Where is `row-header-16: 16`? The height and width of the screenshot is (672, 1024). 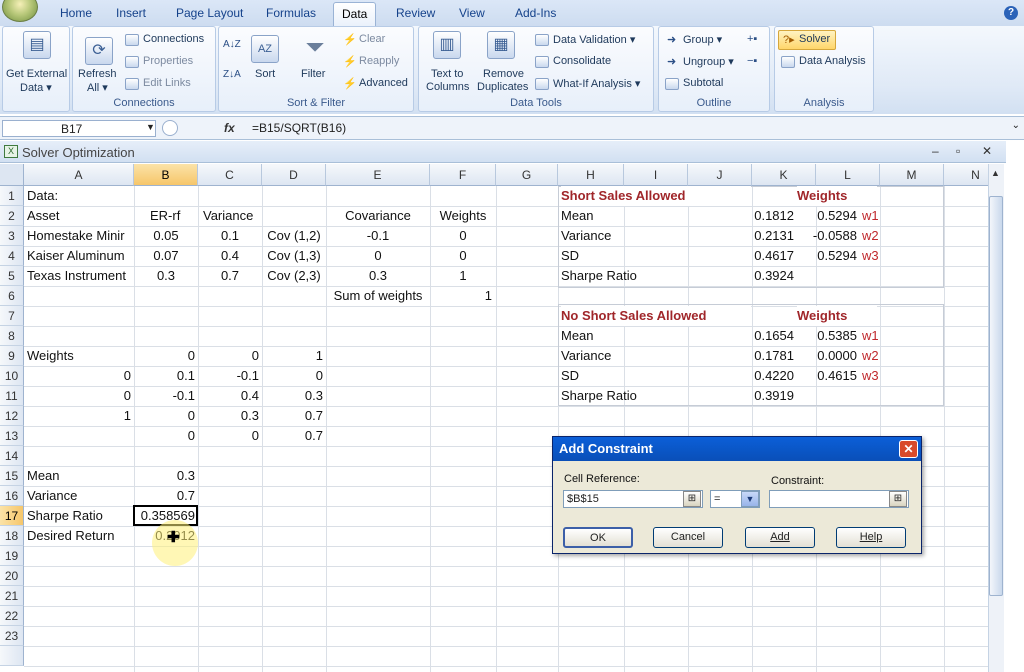 row-header-16: 16 is located at coordinates (12, 496).